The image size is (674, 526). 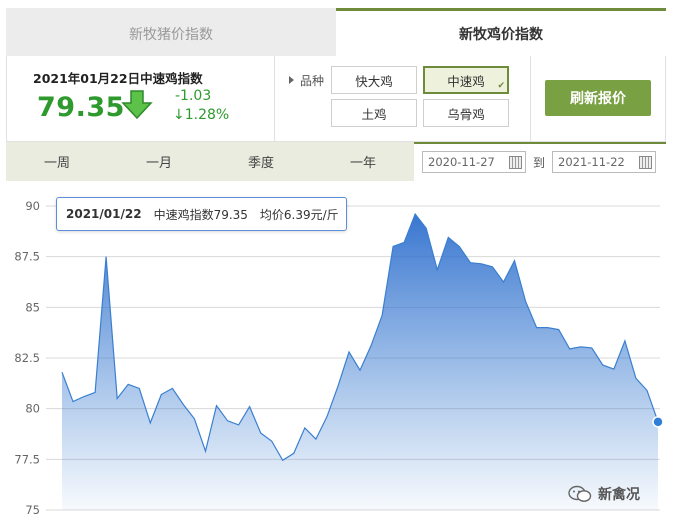 What do you see at coordinates (27, 257) in the screenshot?
I see `y-tick-label: 87.5` at bounding box center [27, 257].